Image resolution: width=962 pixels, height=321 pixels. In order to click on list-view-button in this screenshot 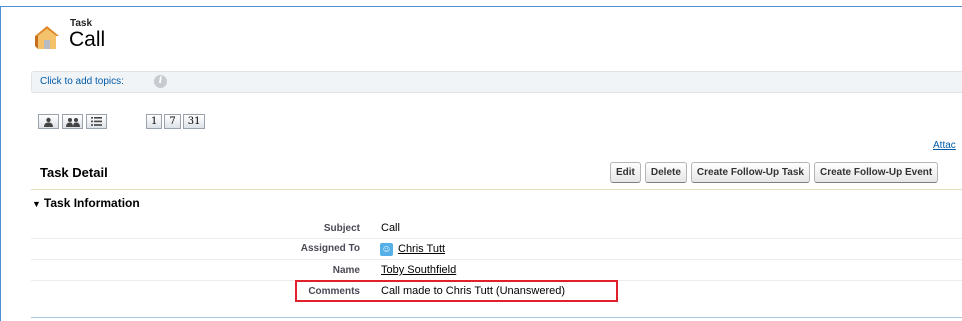, I will do `click(96, 121)`.